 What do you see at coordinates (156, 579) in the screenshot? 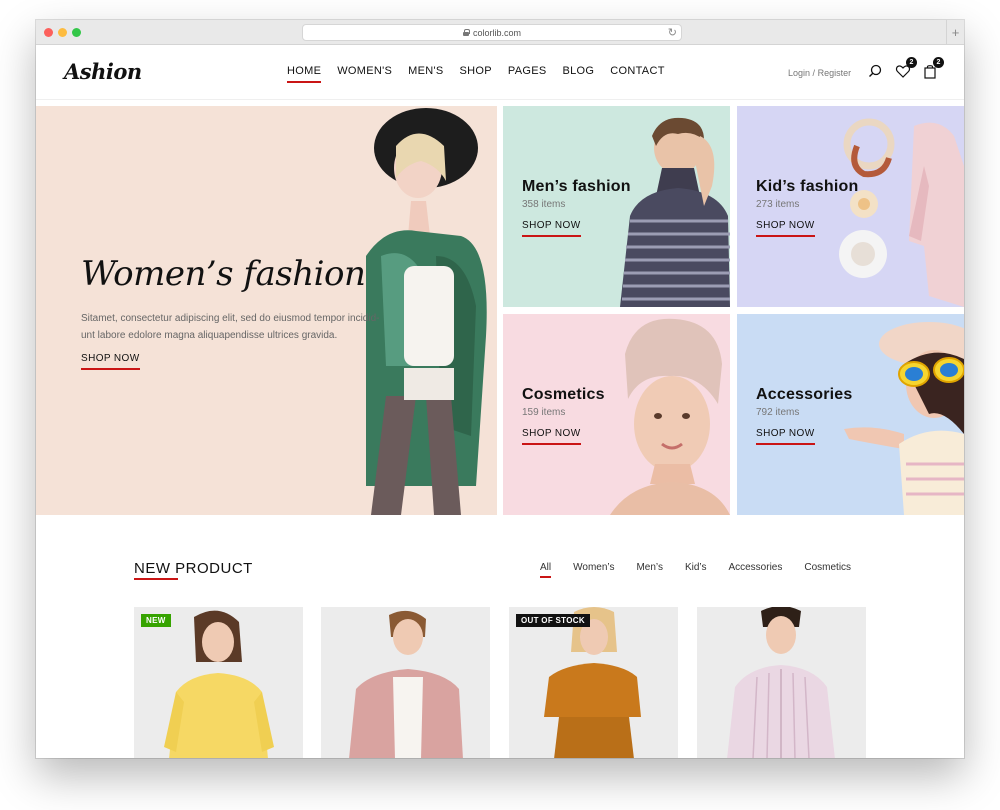
I see `section-title-underline` at bounding box center [156, 579].